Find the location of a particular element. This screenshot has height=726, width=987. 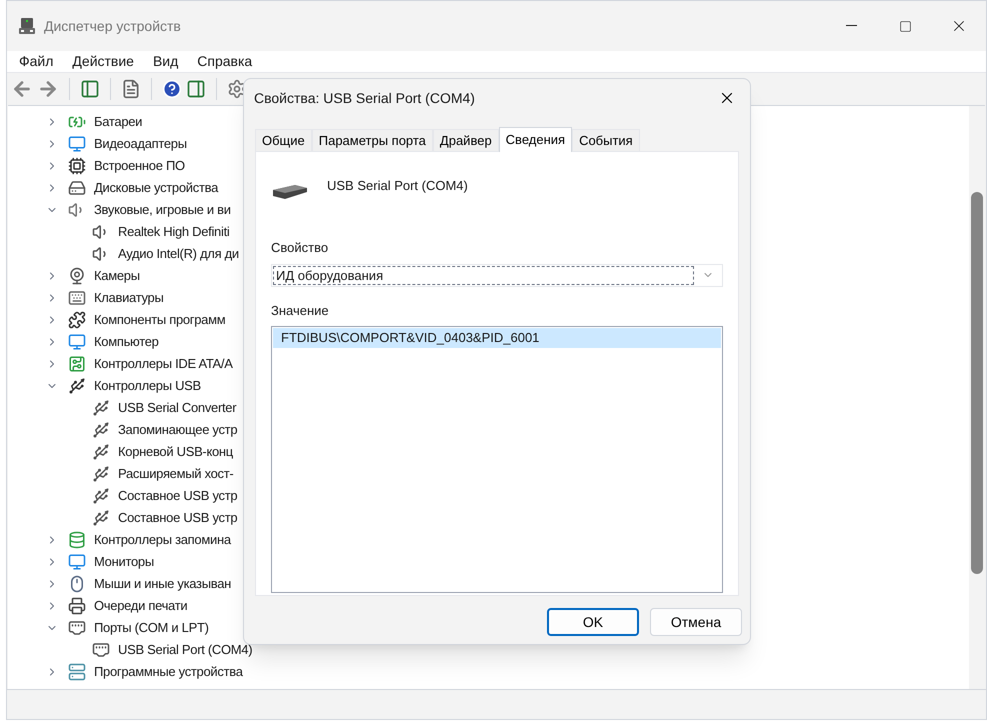

tree-item: Аудио Intel(R) для ди is located at coordinates (178, 254).